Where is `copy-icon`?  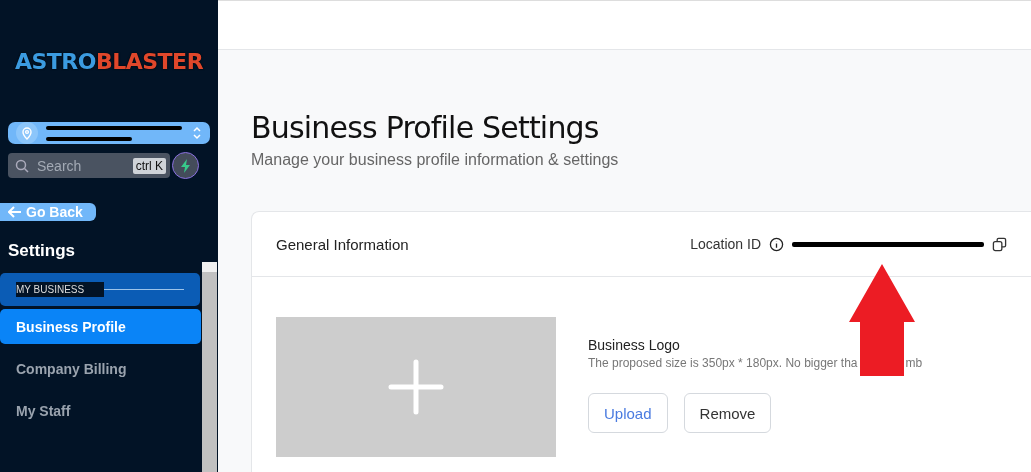
copy-icon is located at coordinates (999, 244).